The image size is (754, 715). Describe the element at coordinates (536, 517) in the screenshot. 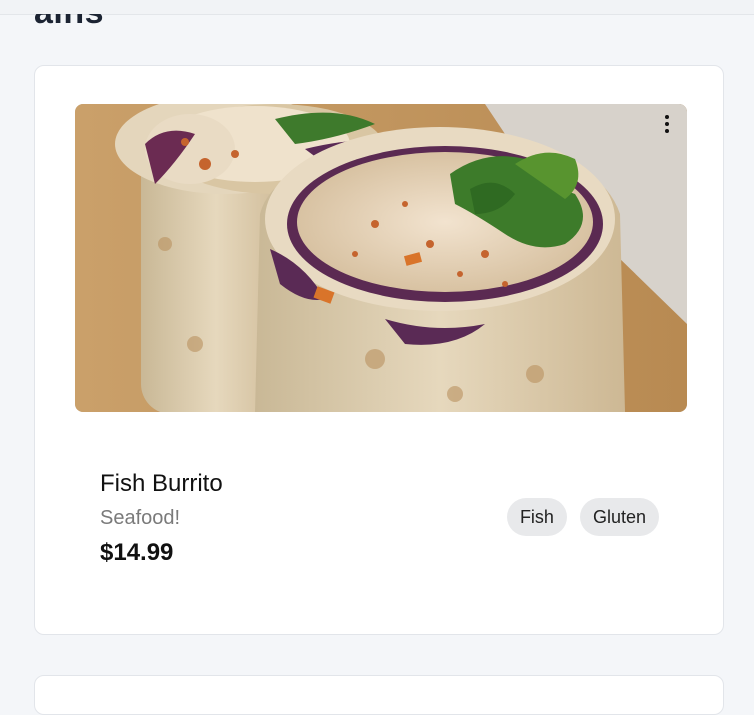

I see `tag-fish: Fish` at that location.